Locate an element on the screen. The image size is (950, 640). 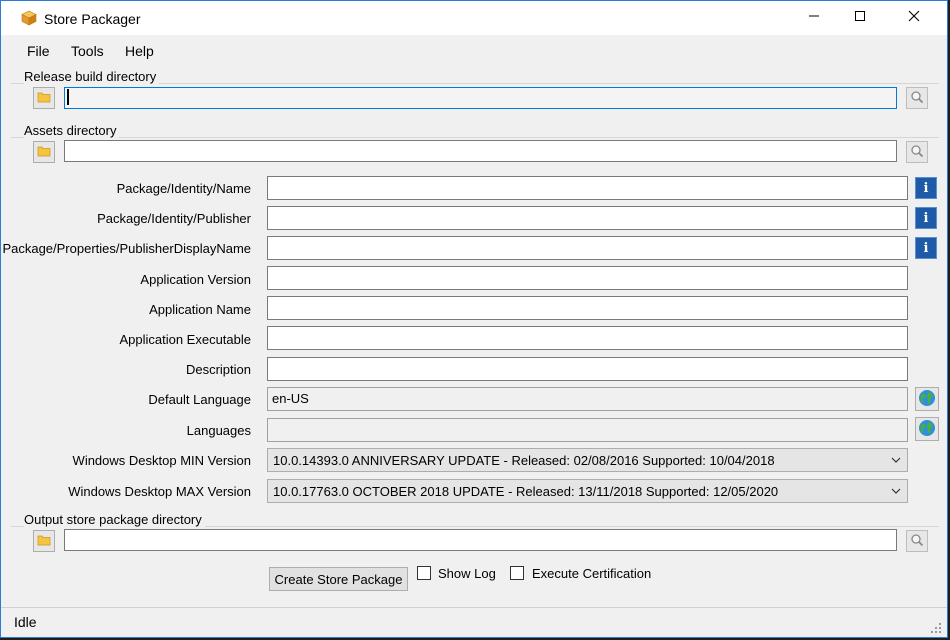
publisher-display-name-input is located at coordinates (587, 248).